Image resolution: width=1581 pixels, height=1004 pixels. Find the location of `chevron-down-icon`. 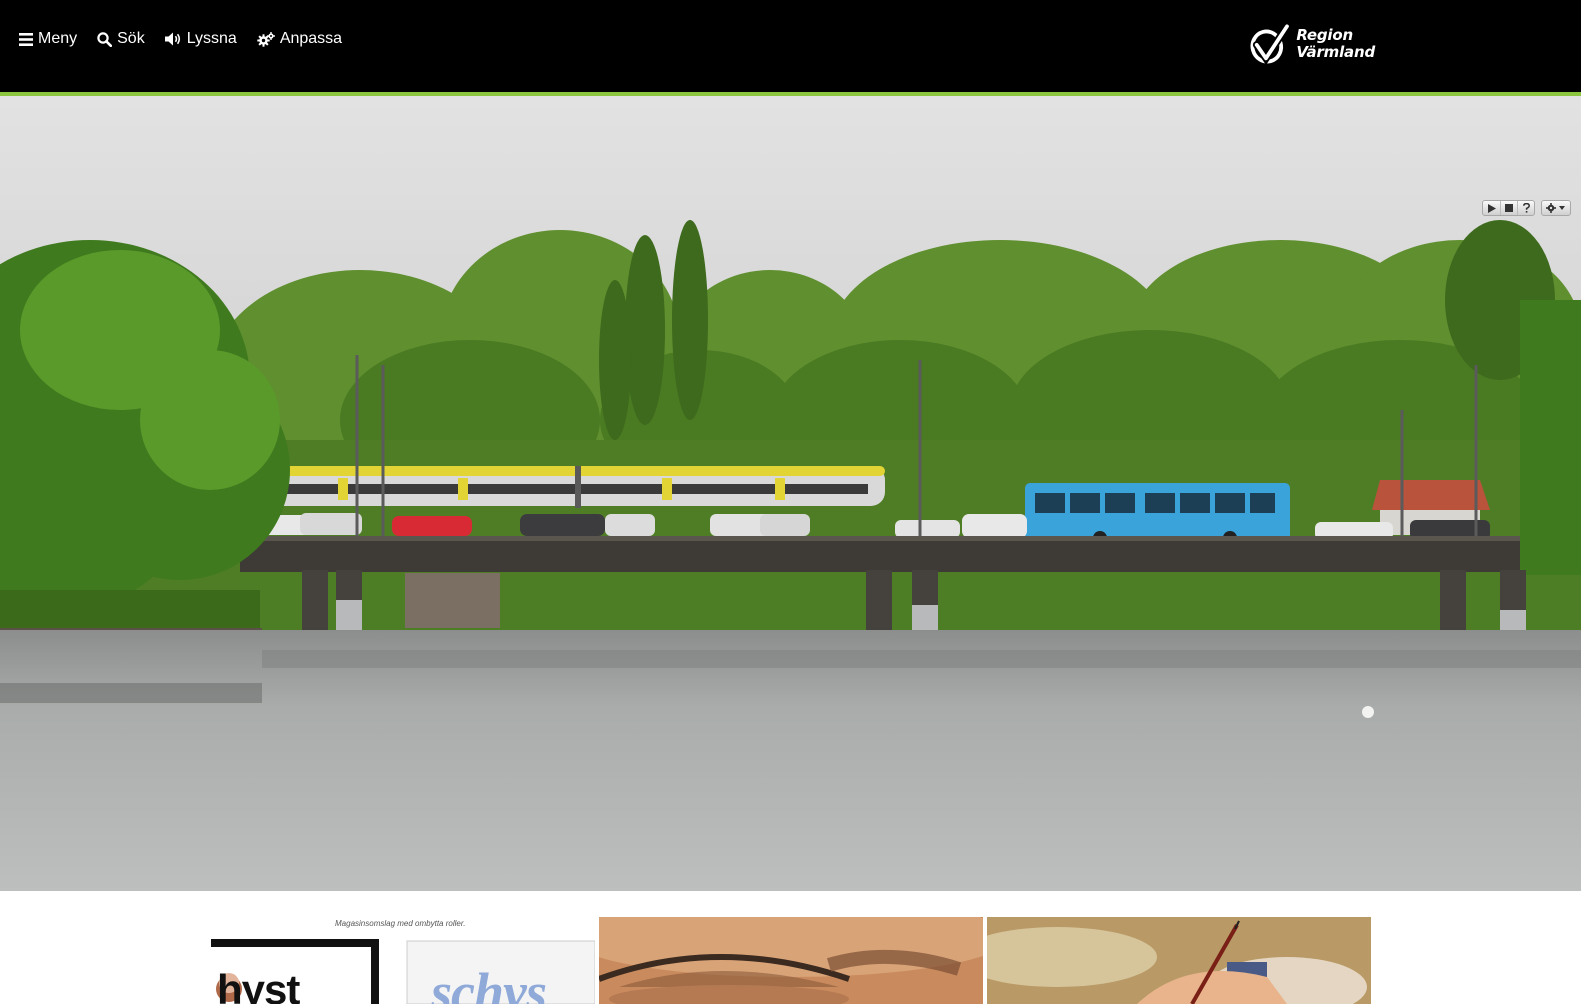

chevron-down-icon is located at coordinates (1562, 208).